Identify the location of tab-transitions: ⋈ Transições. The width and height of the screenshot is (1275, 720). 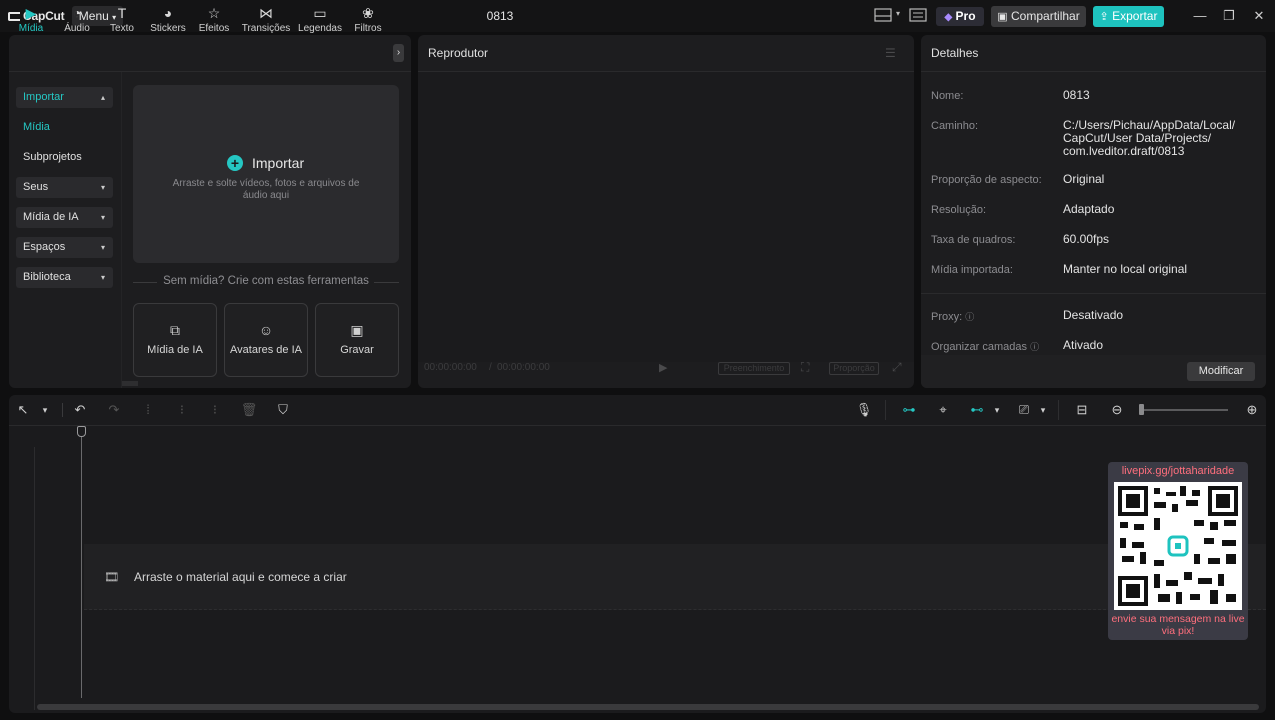
(266, 19).